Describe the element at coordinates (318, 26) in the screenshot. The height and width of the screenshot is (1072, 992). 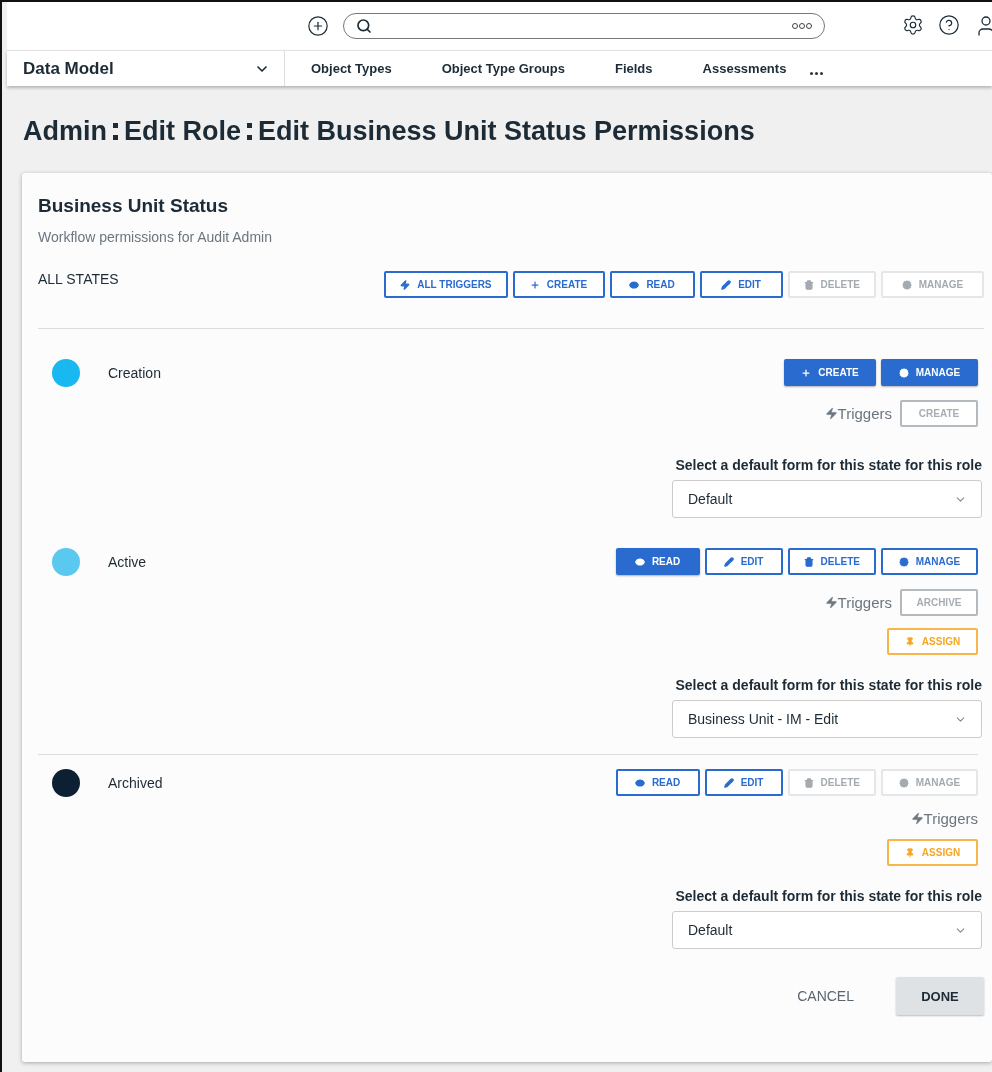
I see `add-icon` at that location.